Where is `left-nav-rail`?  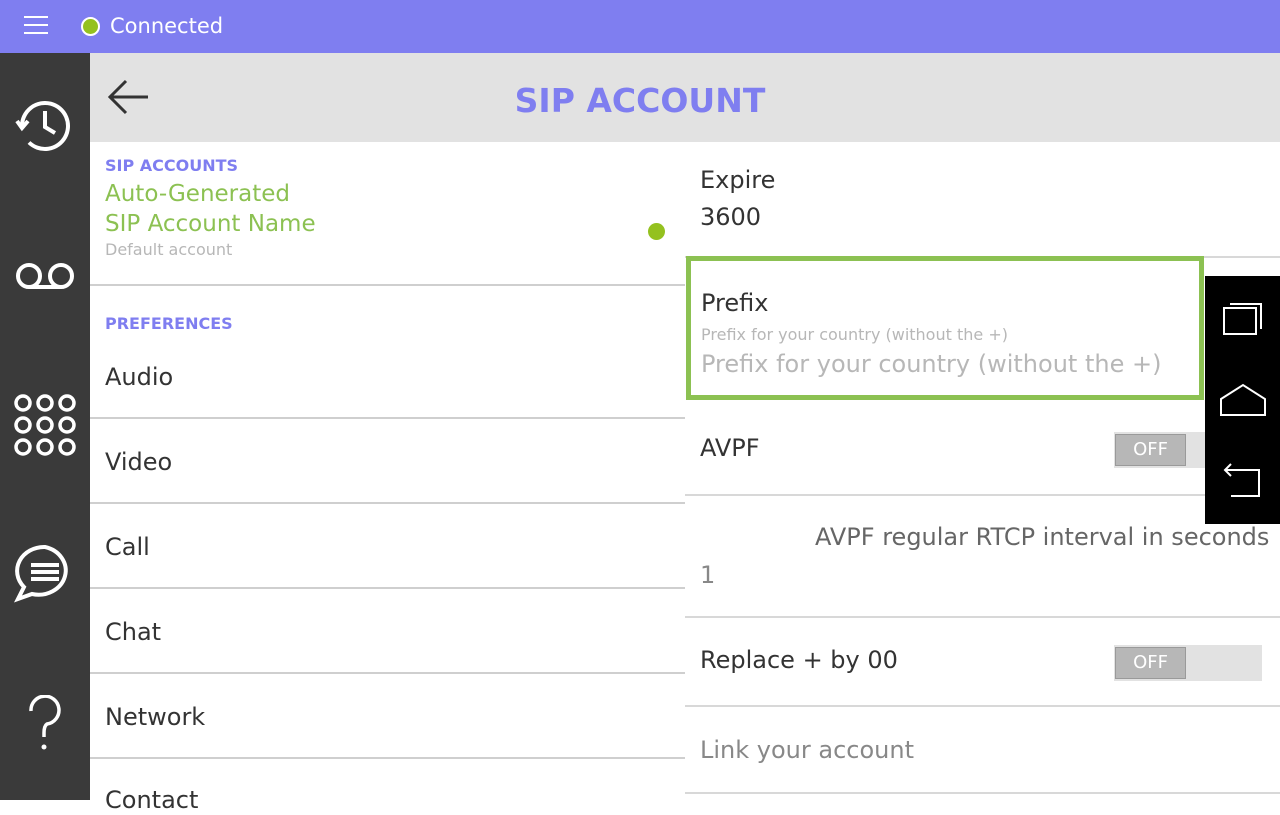 left-nav-rail is located at coordinates (45, 426).